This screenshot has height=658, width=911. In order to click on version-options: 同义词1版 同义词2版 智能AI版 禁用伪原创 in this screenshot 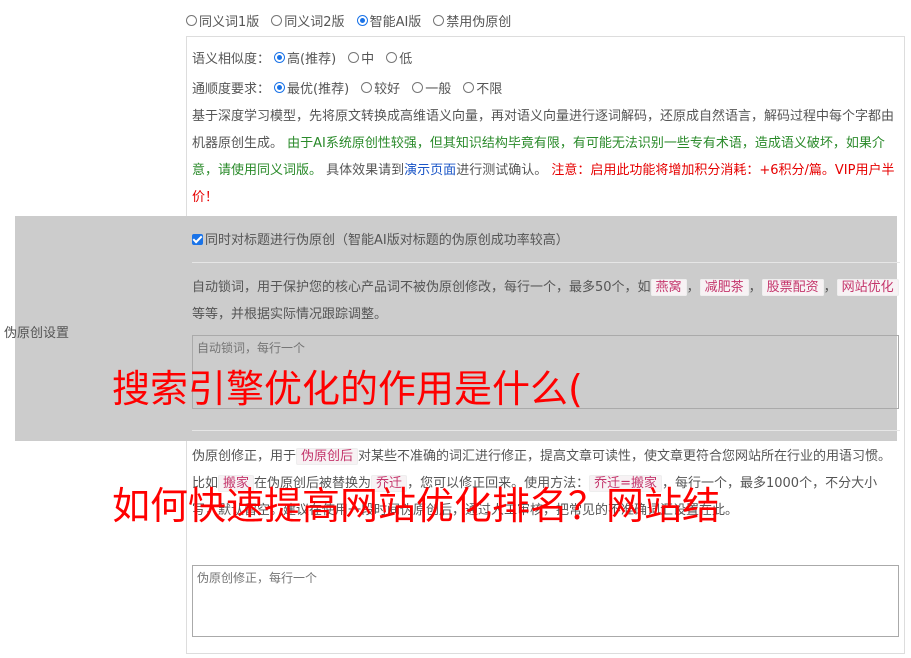, I will do `click(354, 20)`.